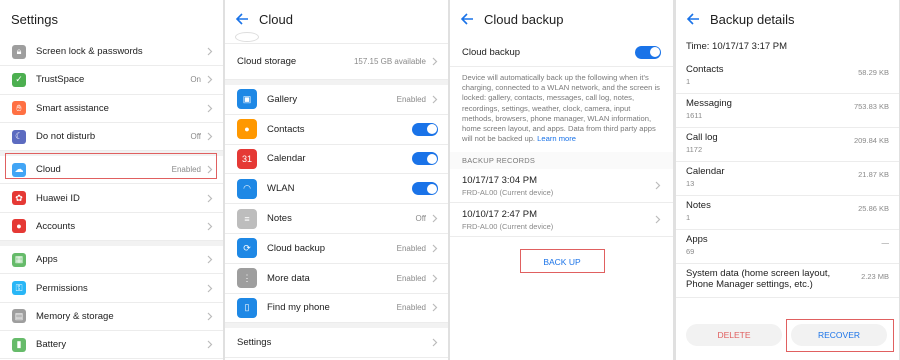 This screenshot has height=360, width=900. Describe the element at coordinates (648, 52) in the screenshot. I see `cloud-backup-toggle` at that location.